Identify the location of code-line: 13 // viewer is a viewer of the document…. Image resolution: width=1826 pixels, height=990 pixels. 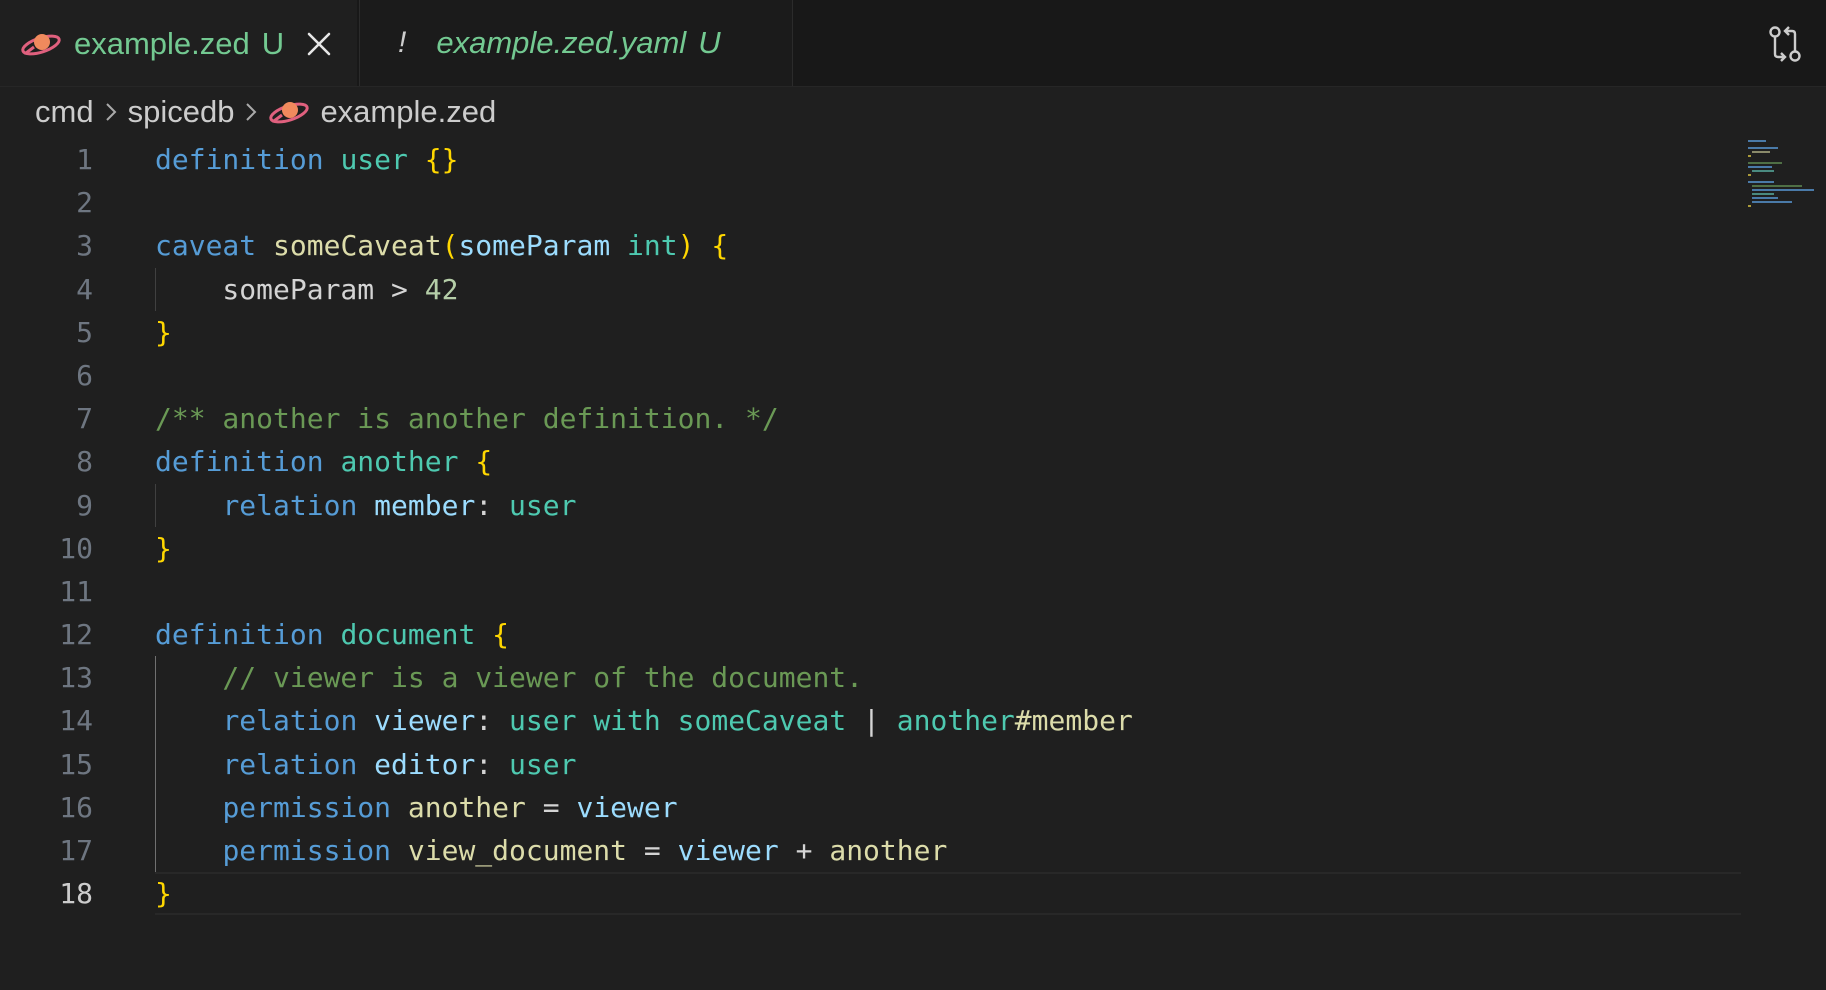
(870, 677).